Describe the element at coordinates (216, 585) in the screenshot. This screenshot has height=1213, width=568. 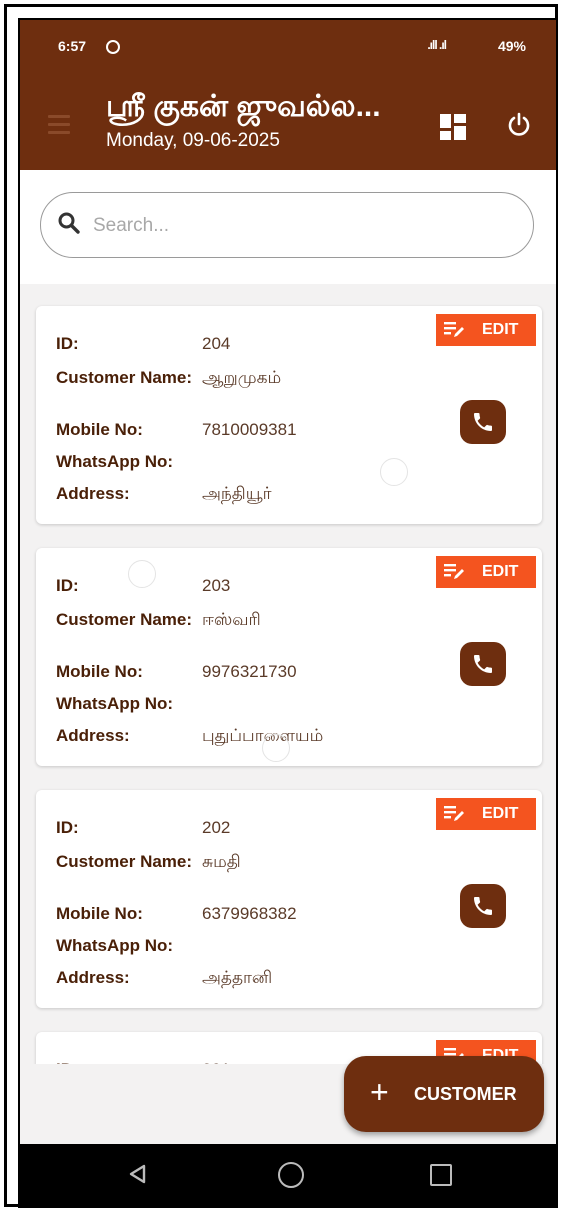
I see `id-value: 203` at that location.